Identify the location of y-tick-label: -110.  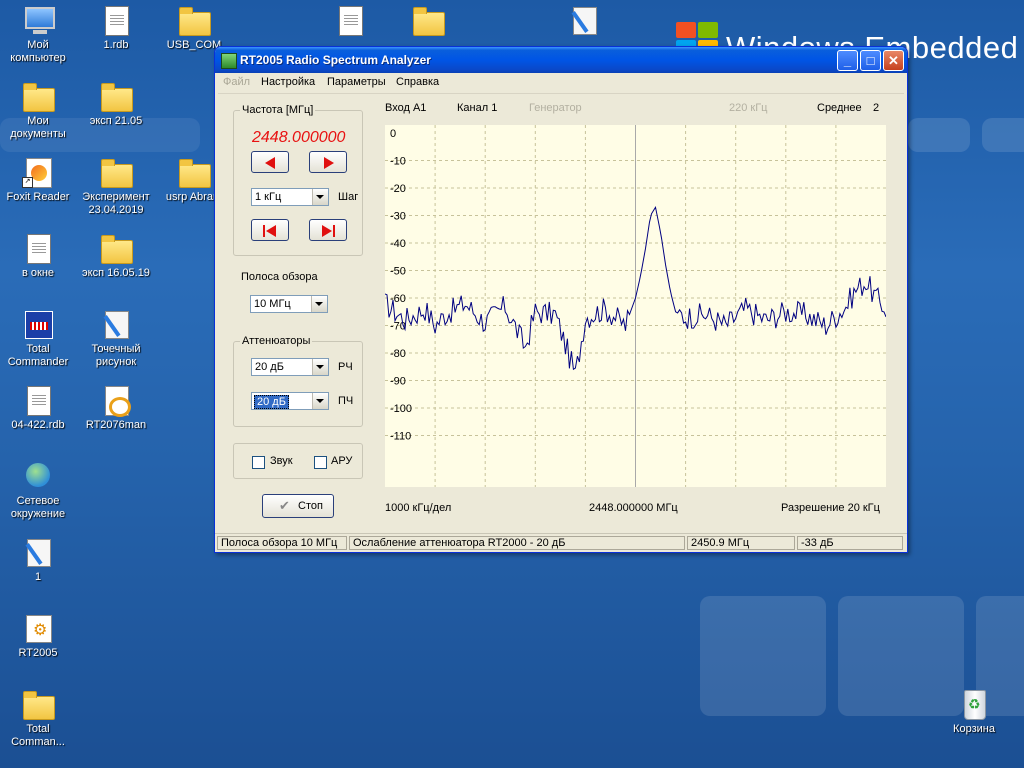
(400, 437).